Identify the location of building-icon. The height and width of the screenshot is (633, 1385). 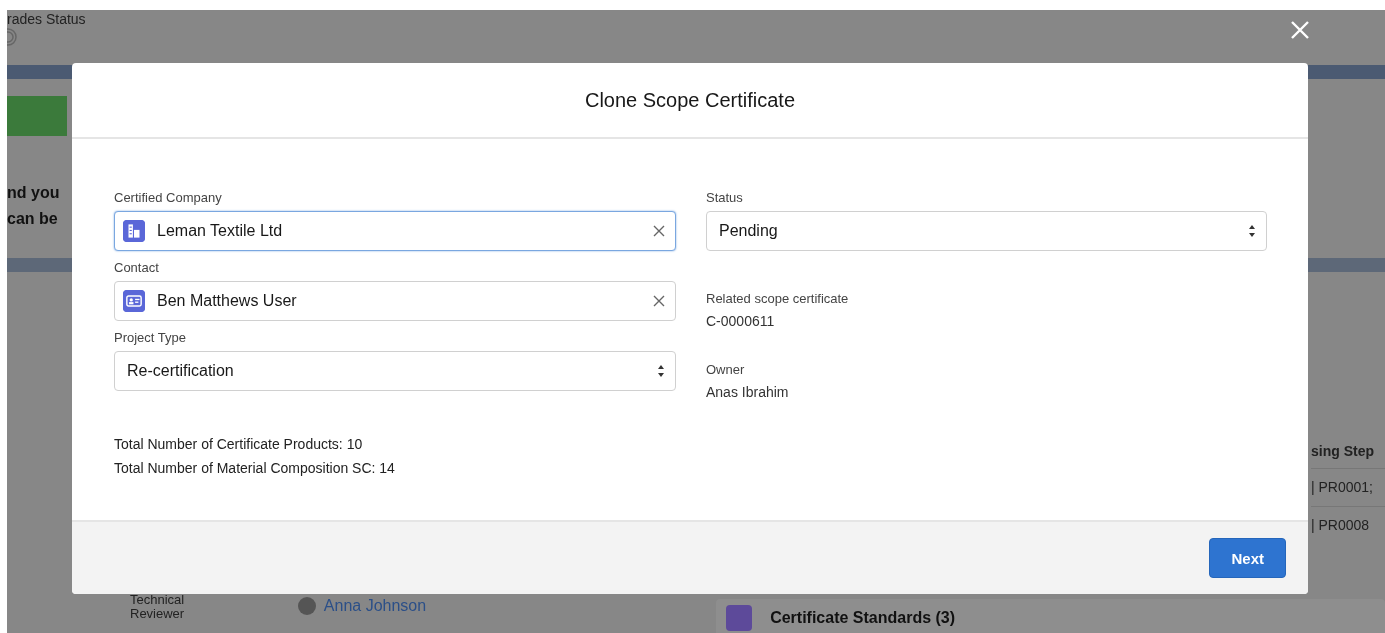
(134, 231).